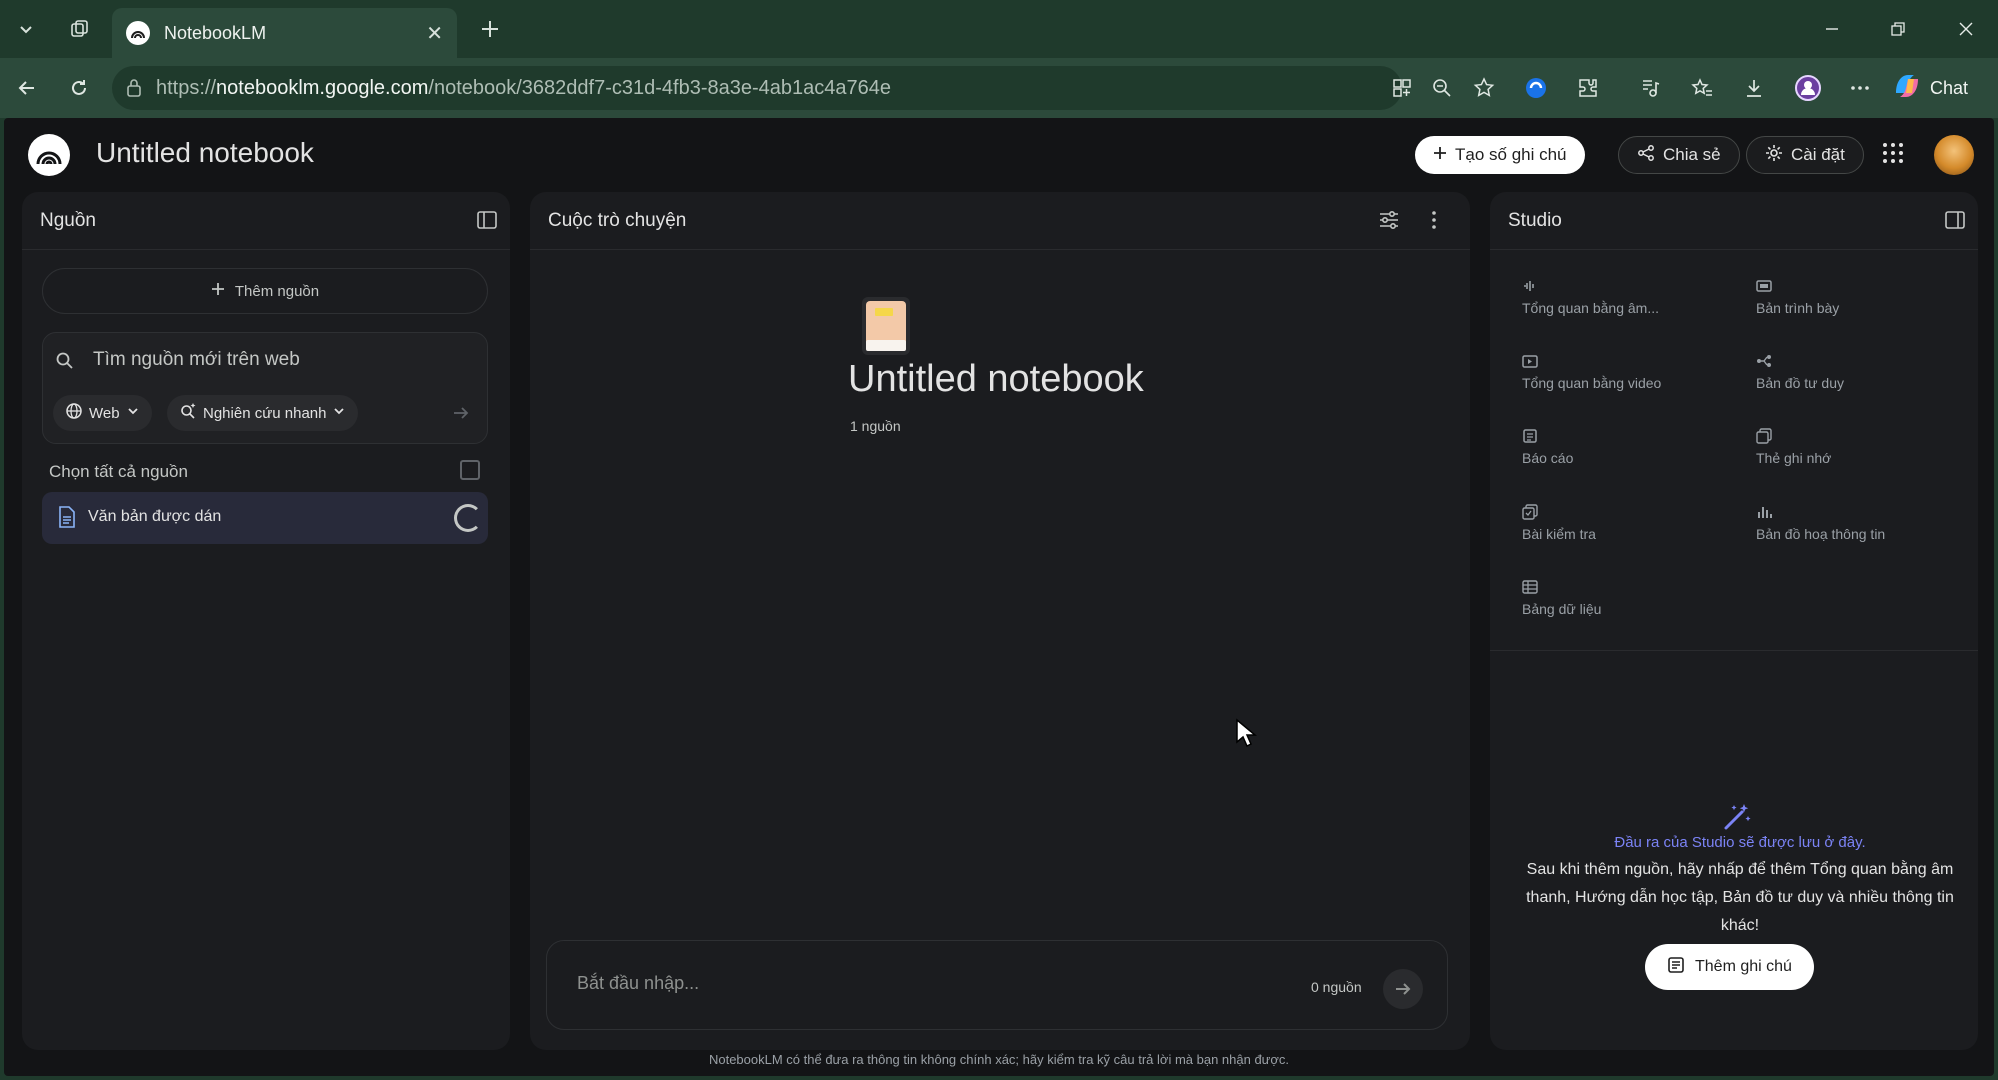  I want to click on zoom-icon, so click(1442, 88).